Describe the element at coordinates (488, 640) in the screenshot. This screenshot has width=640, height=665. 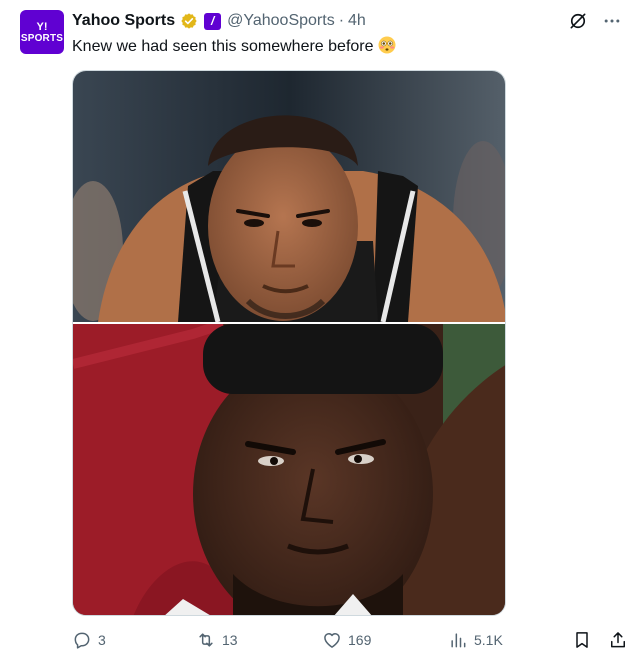
I see `view-count: 5.1K` at that location.